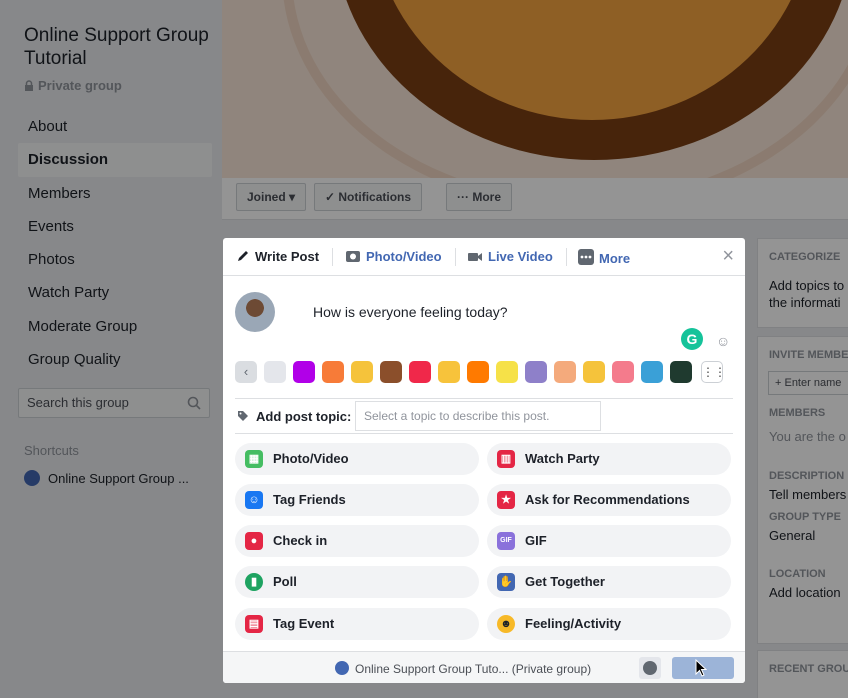  I want to click on star-bubble-icon: ★, so click(506, 500).